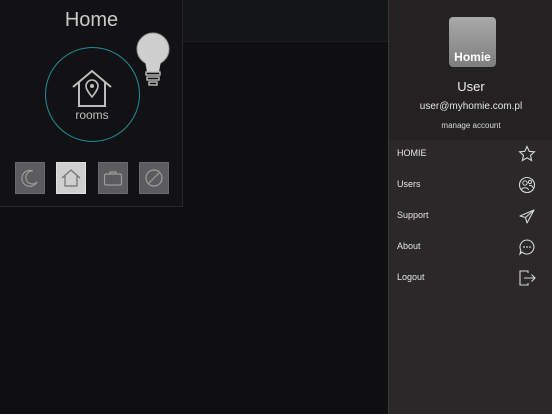  What do you see at coordinates (413, 215) in the screenshot?
I see `menu-item-label: Support` at bounding box center [413, 215].